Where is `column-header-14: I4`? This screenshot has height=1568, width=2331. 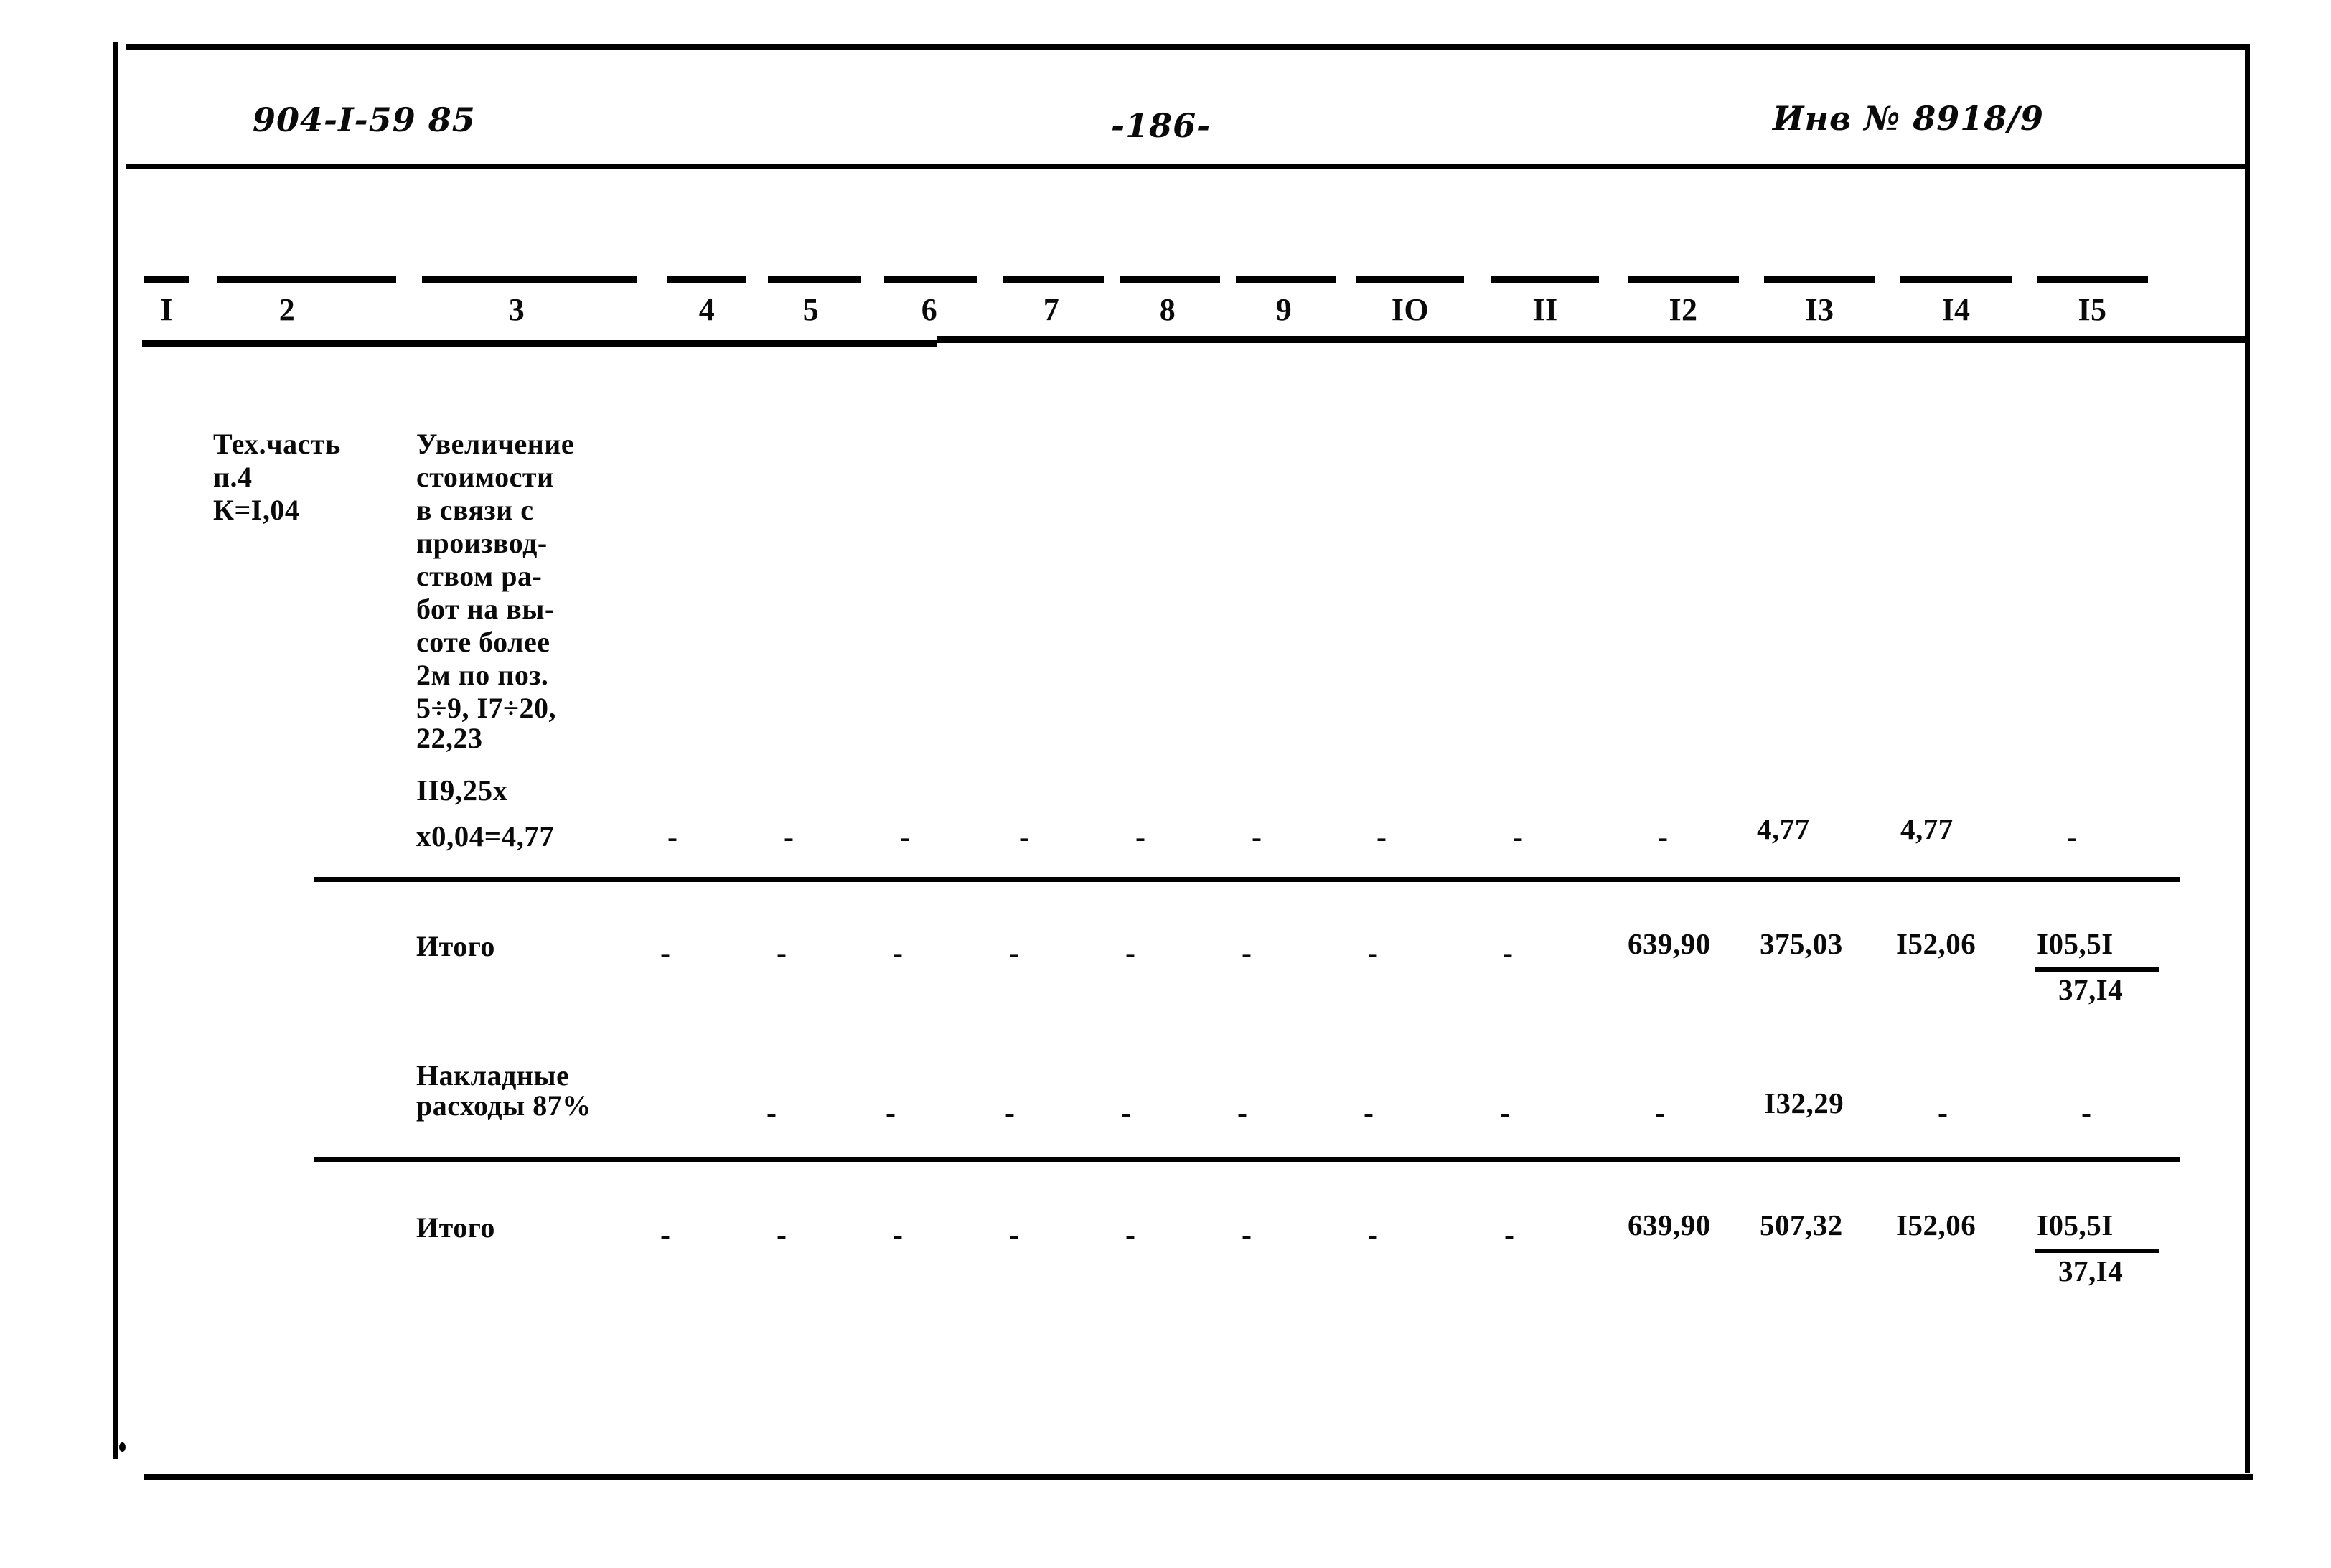 column-header-14: I4 is located at coordinates (1956, 309).